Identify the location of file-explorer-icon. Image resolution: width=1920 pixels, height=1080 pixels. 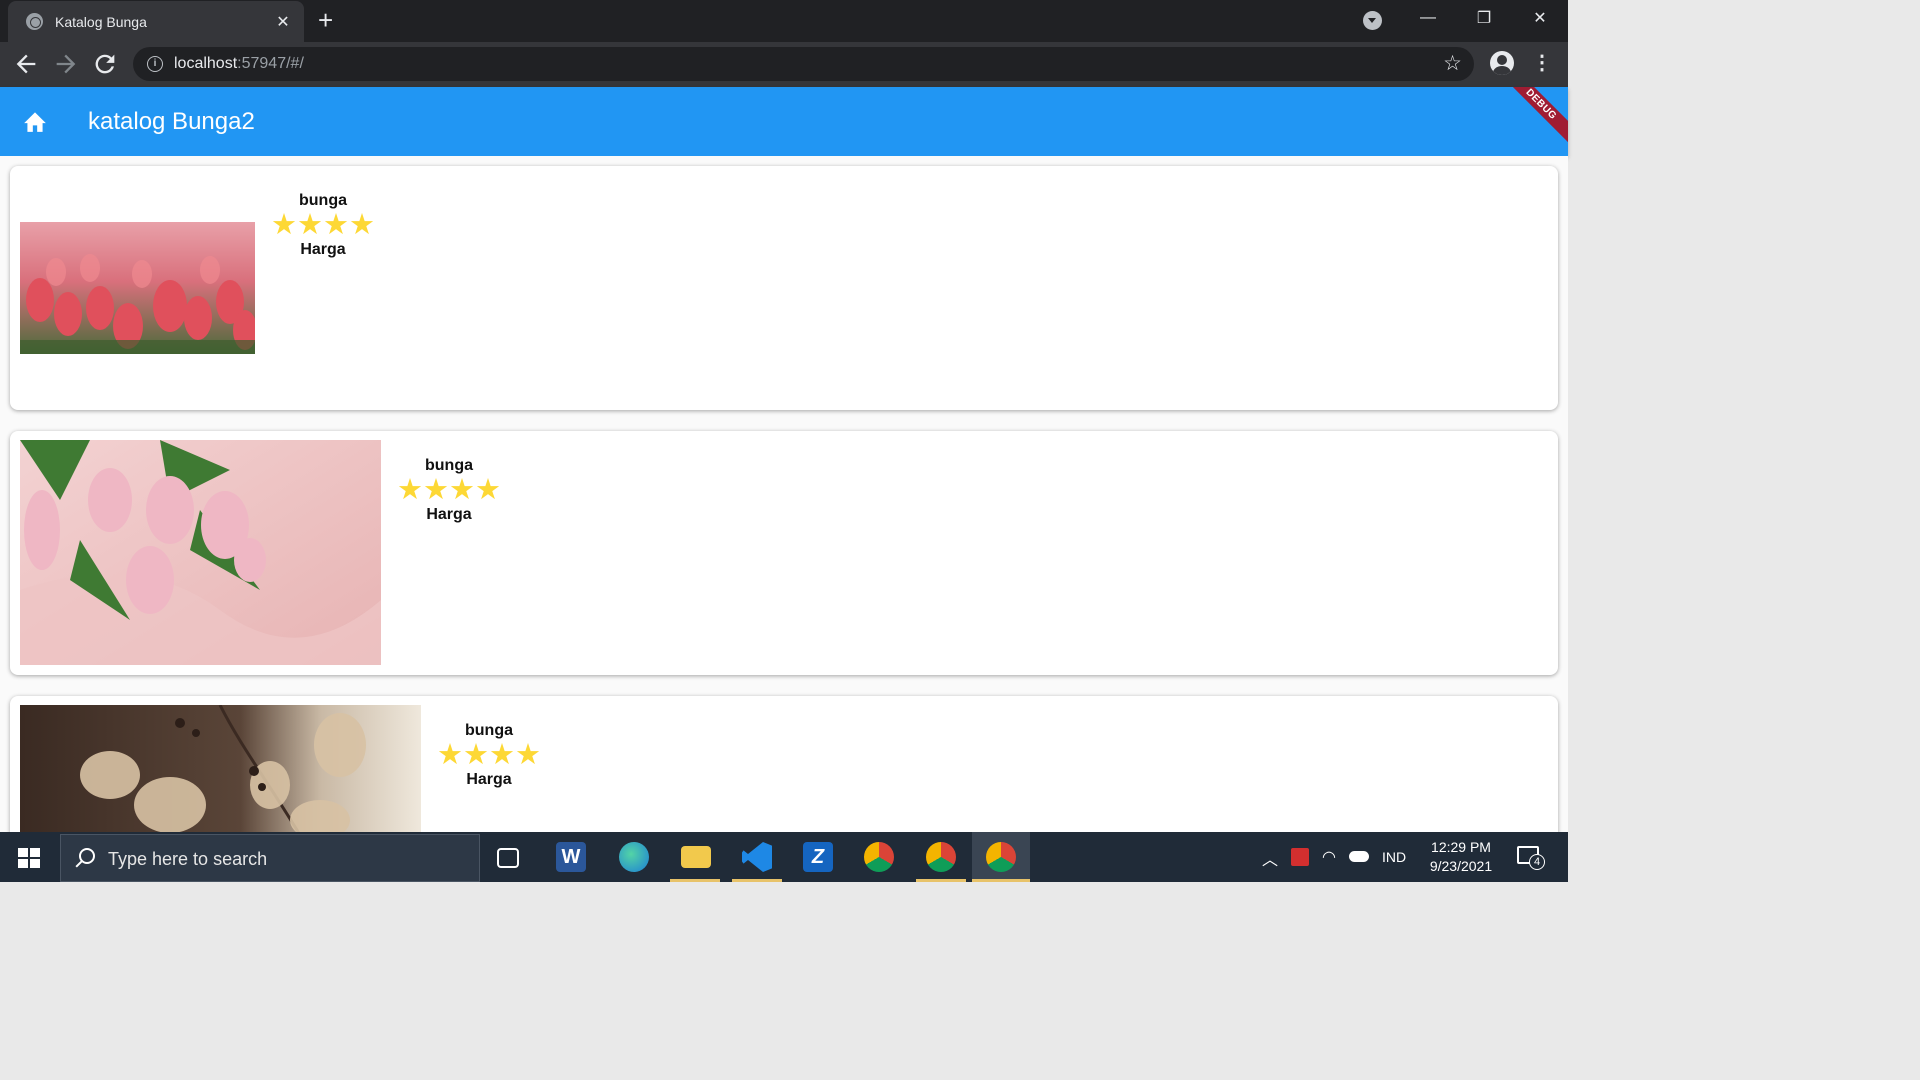
(696, 857).